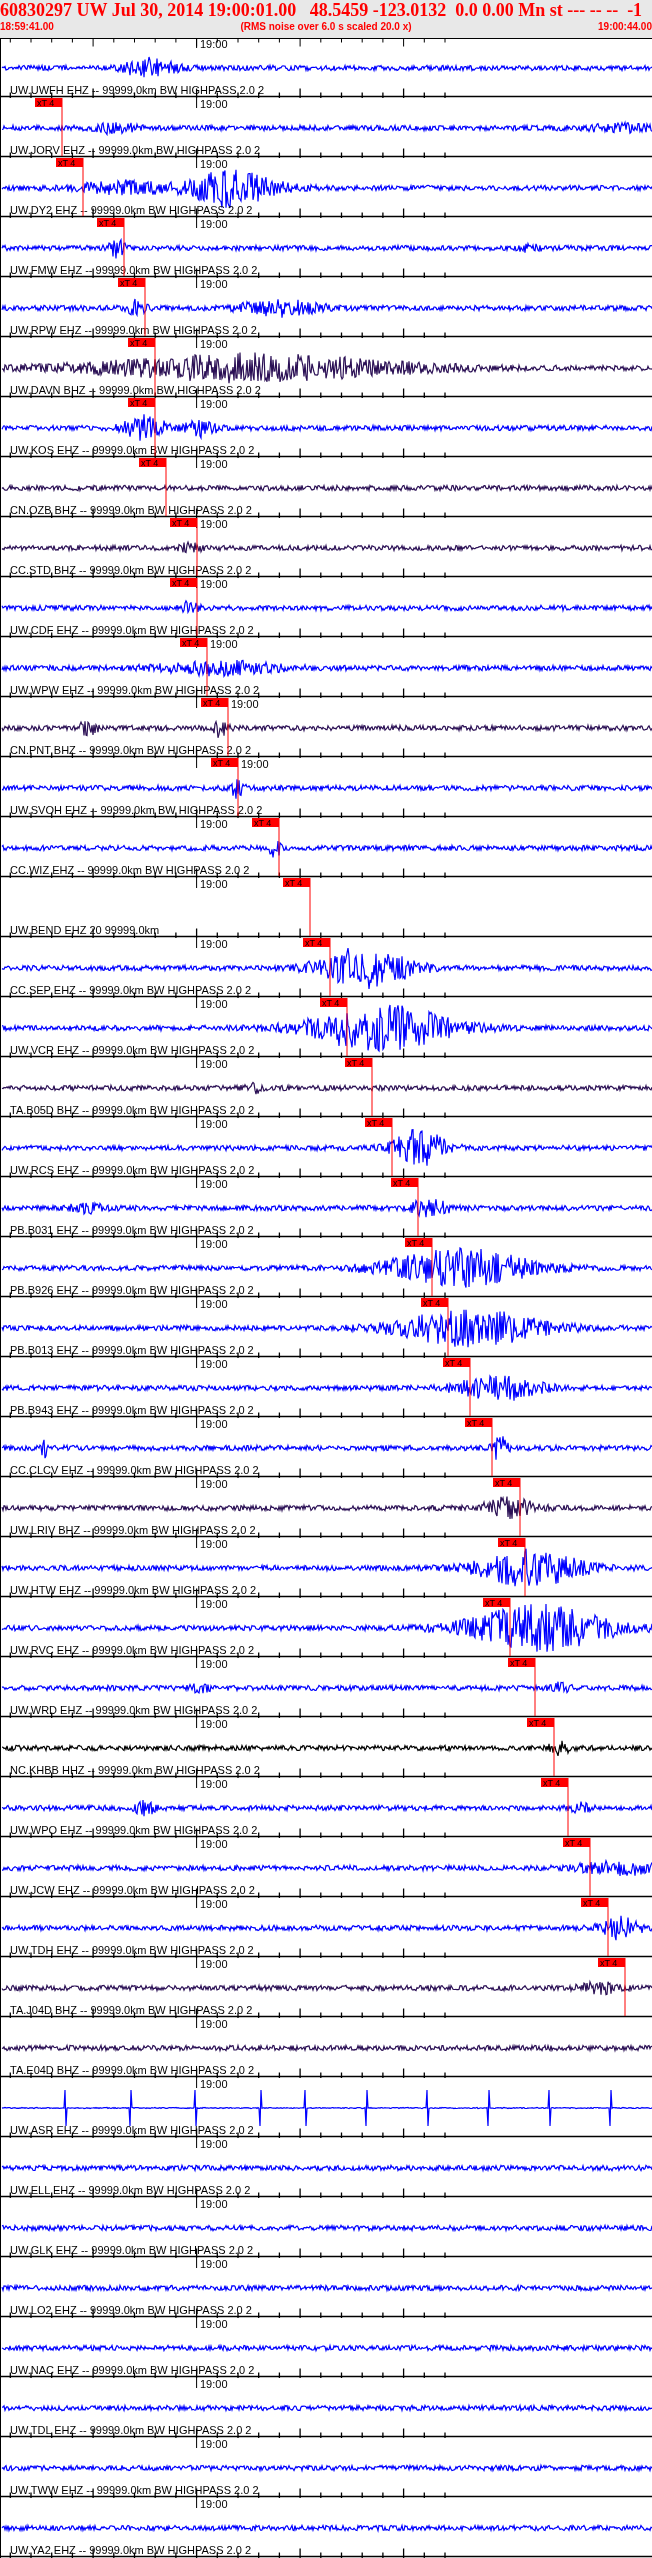  I want to click on channel-label: PB.B943 EHZ -- 99999.0km BW HIGHPASS 2.0 2, so click(132, 1410).